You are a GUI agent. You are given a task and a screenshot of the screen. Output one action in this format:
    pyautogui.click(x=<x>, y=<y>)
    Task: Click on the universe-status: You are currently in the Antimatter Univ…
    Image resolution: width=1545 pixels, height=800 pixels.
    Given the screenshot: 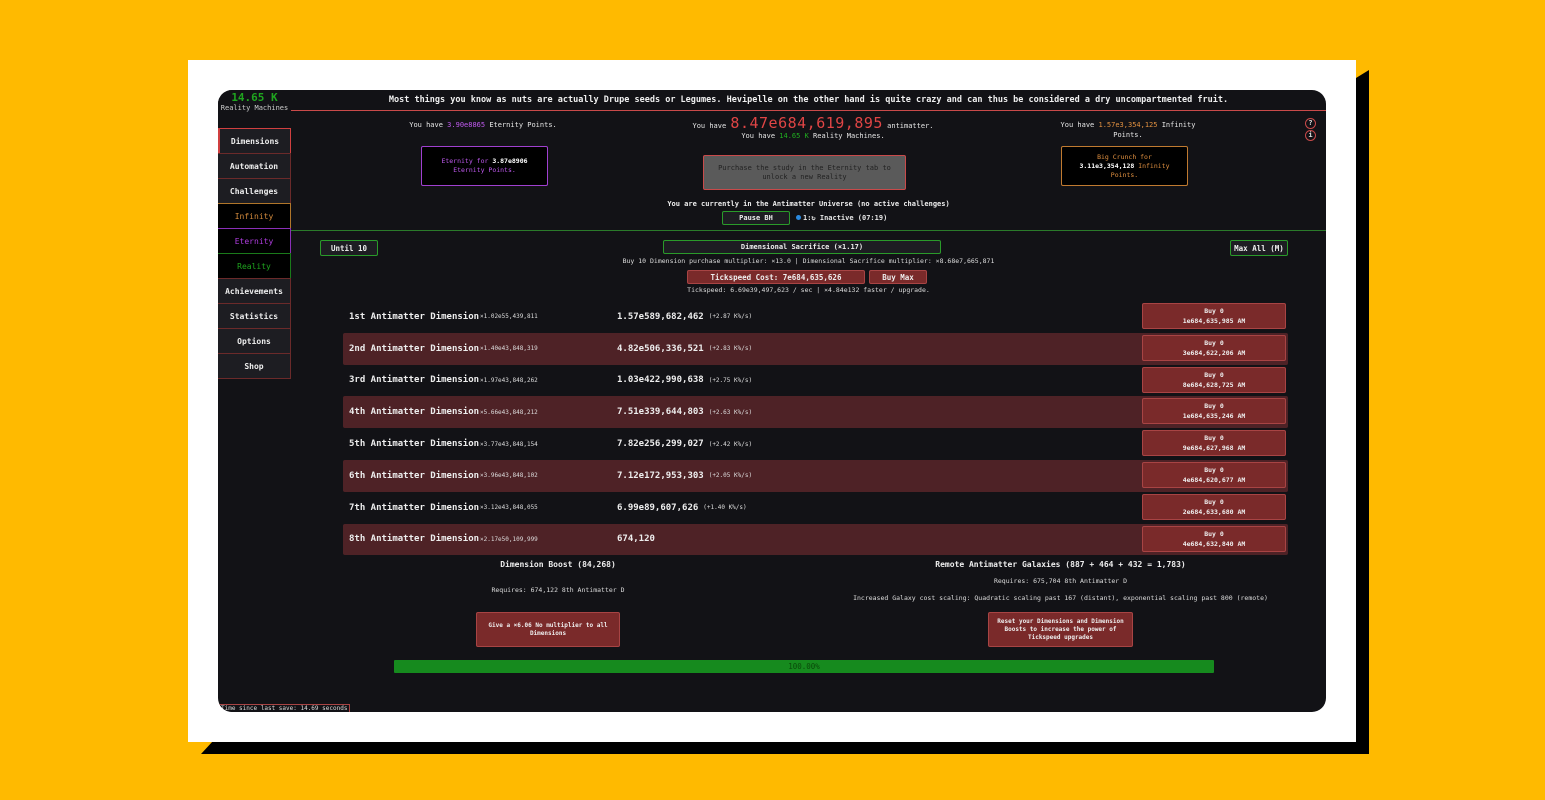 What is the action you would take?
    pyautogui.click(x=808, y=204)
    